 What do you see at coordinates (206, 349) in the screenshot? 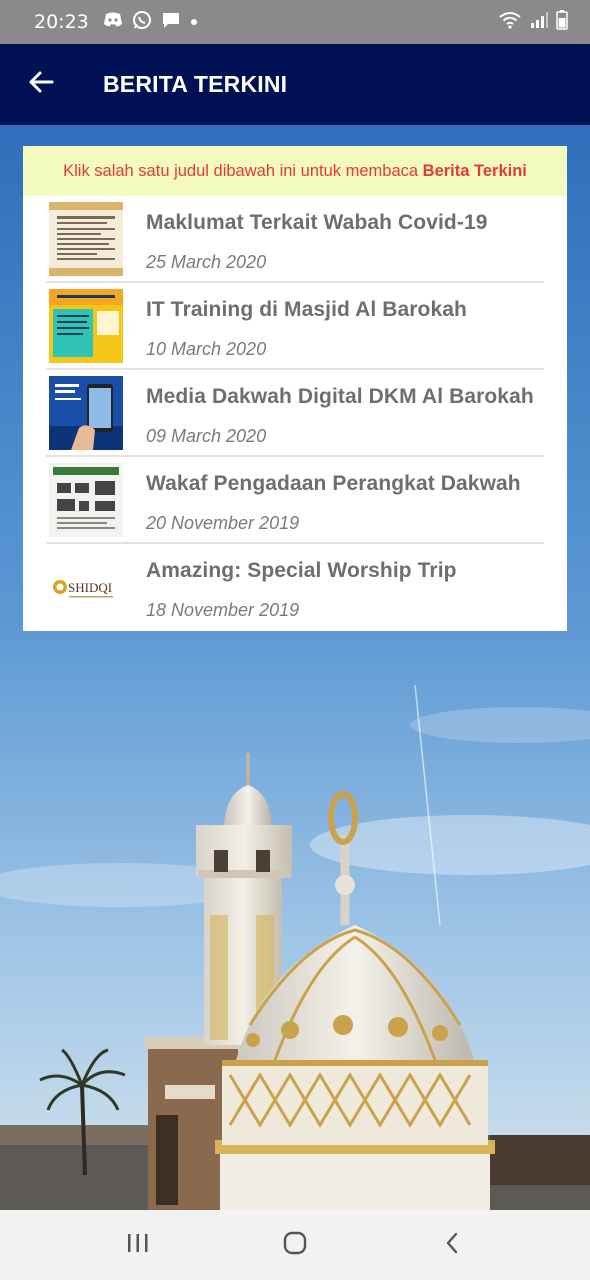
I see `news-date: 10 March 2020` at bounding box center [206, 349].